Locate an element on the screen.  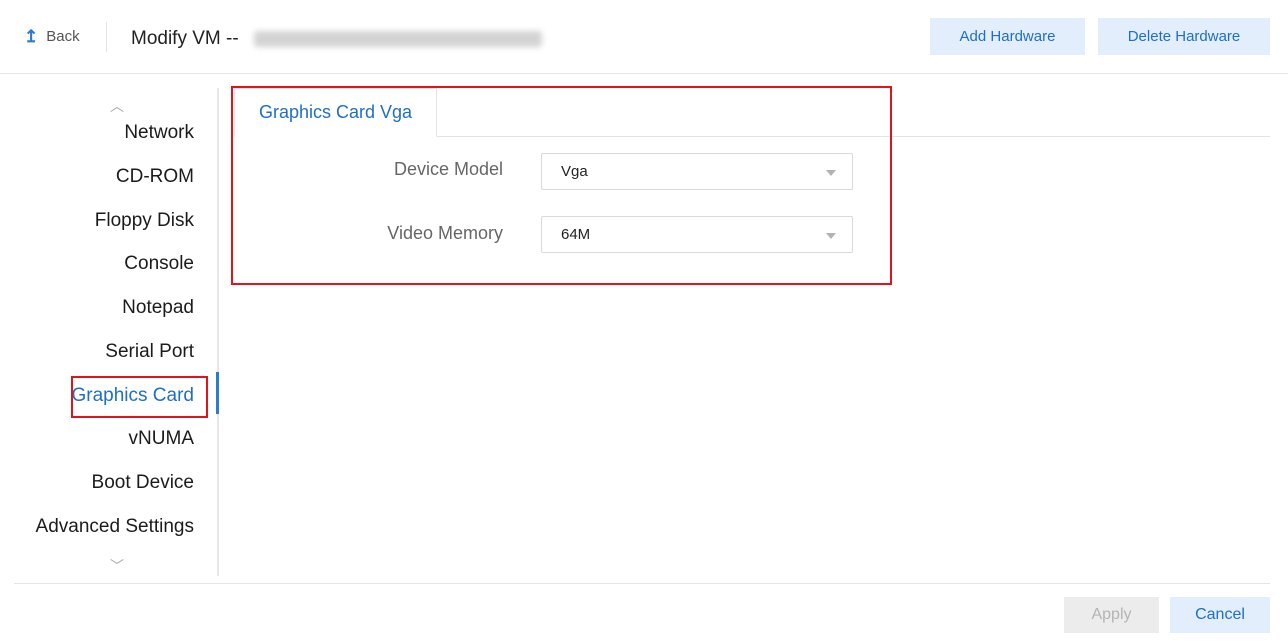
page-title: Modify VM -- is located at coordinates (185, 38).